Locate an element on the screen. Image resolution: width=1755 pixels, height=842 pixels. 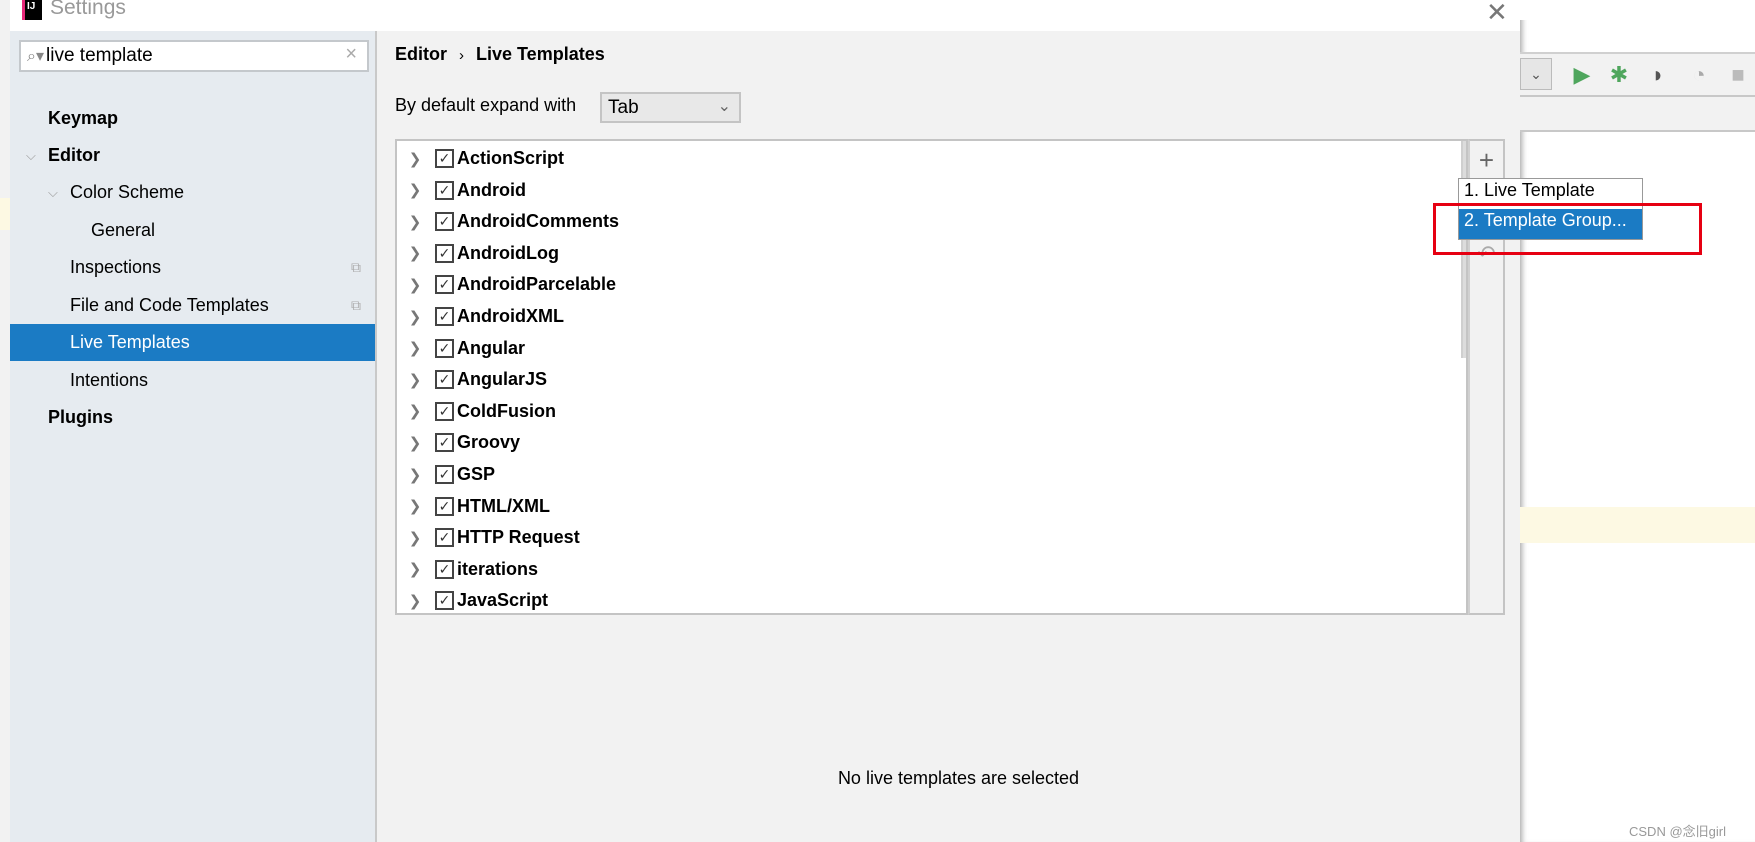
sidebar-item-label: Inspections is located at coordinates (116, 267).